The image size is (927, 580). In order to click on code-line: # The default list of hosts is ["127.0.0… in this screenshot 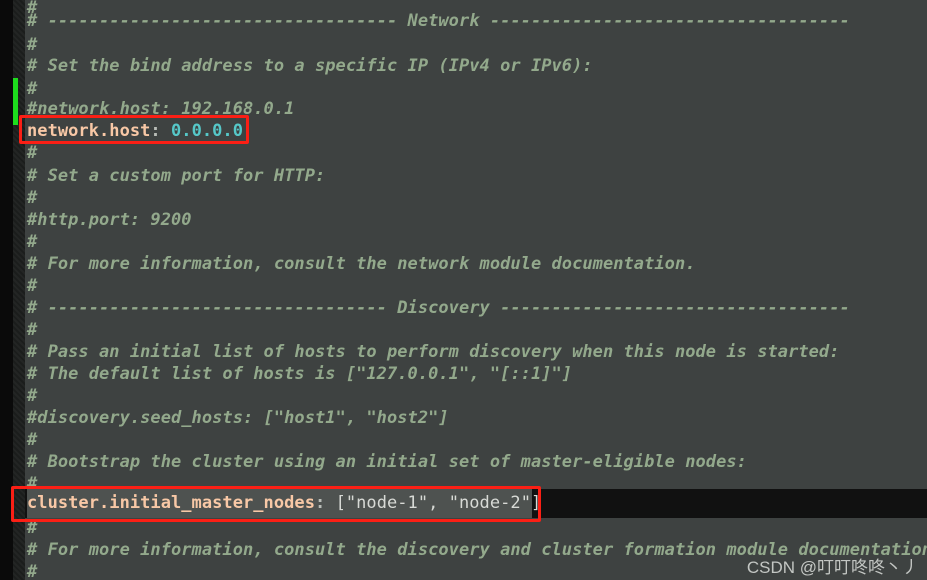, I will do `click(300, 374)`.